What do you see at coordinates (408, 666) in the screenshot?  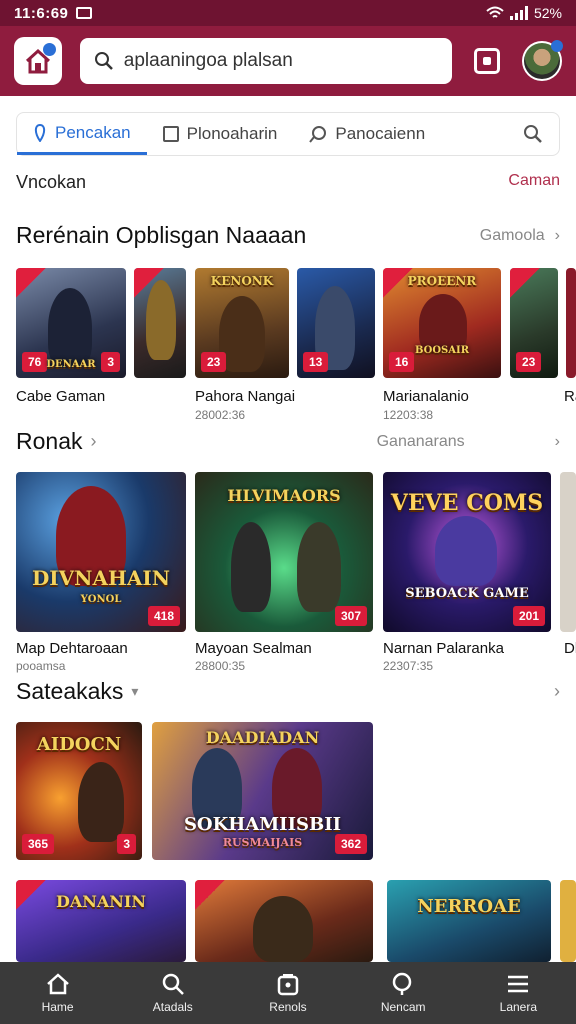 I see `card-meta: 22307:35` at bounding box center [408, 666].